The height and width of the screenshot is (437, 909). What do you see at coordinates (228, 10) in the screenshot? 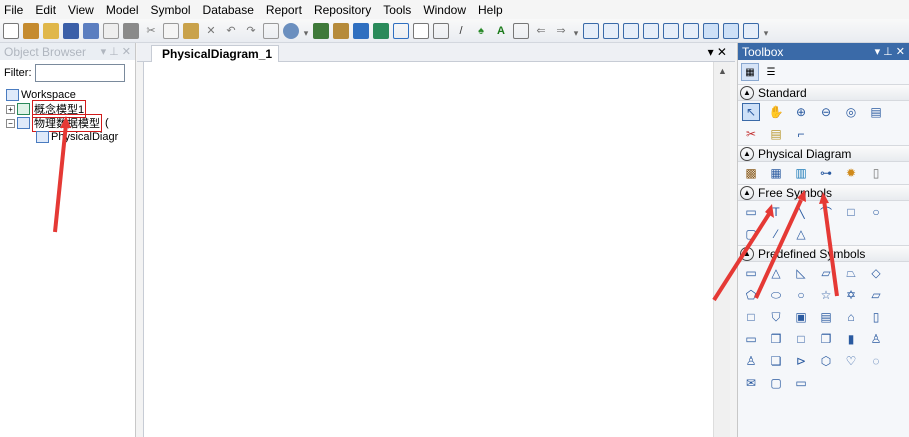
I see `menu-database: Database` at bounding box center [228, 10].